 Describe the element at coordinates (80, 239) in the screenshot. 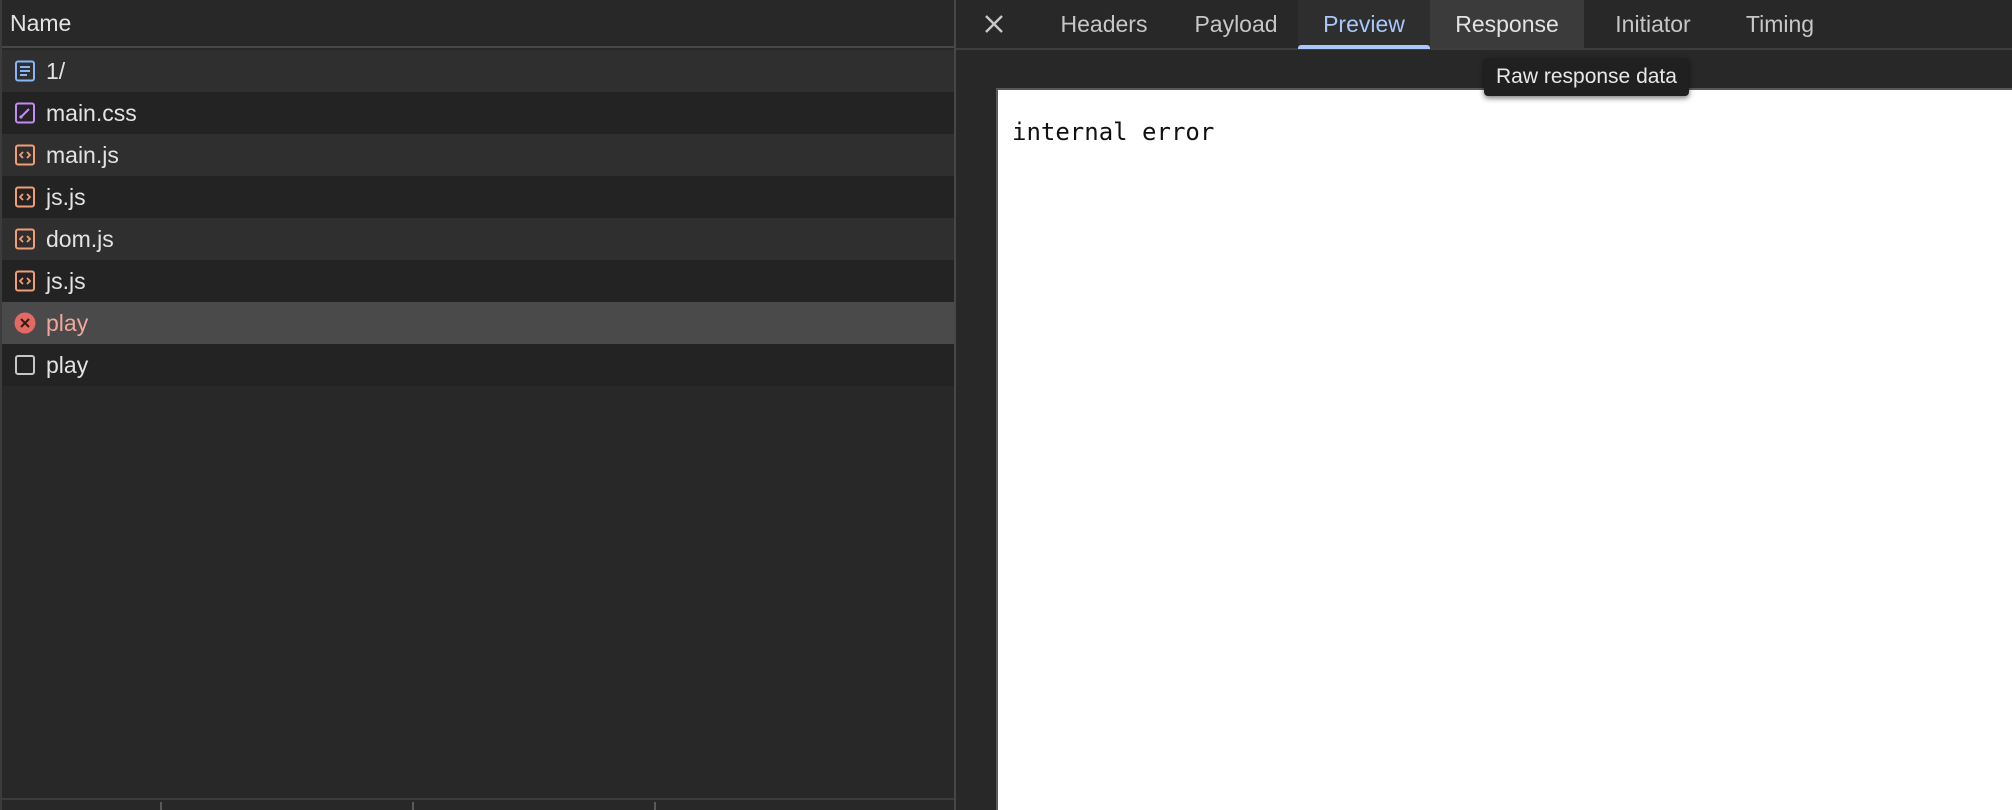

I see `request-name: dom.js` at that location.